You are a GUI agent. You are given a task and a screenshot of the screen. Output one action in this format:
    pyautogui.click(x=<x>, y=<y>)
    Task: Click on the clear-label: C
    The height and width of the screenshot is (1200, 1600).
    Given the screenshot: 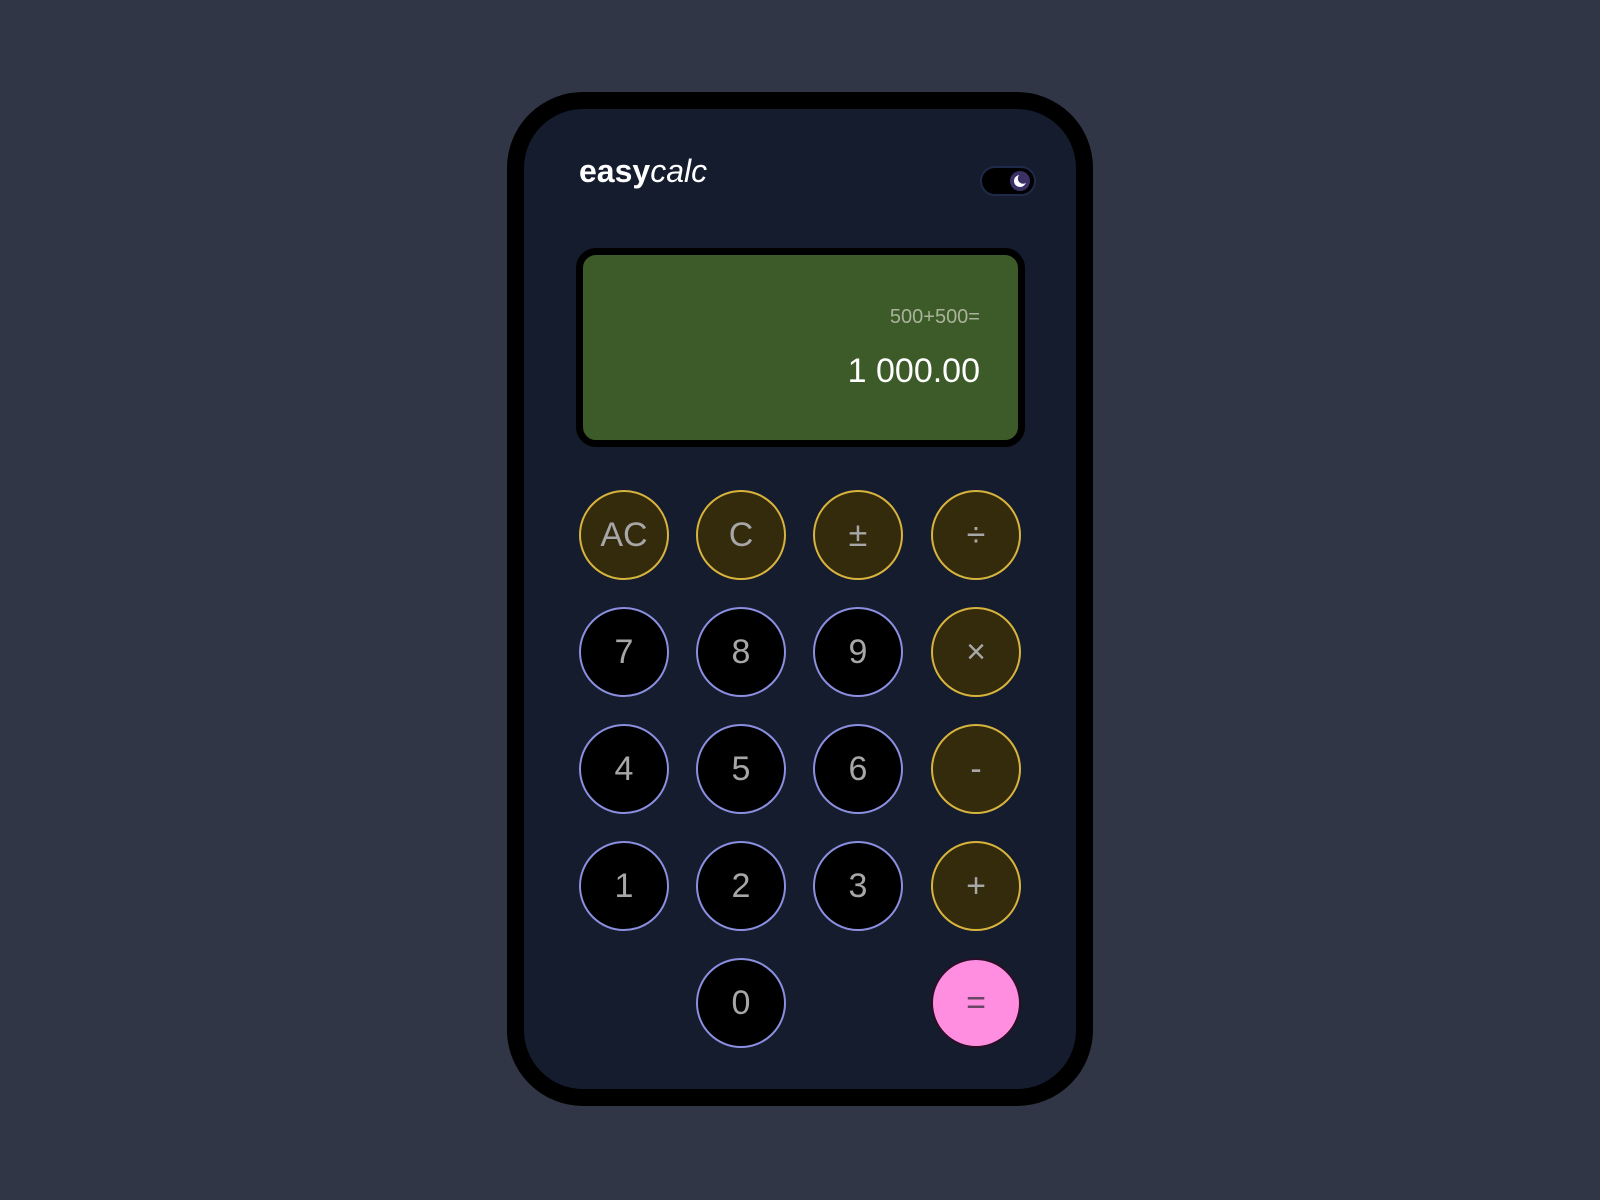 What is the action you would take?
    pyautogui.click(x=741, y=535)
    